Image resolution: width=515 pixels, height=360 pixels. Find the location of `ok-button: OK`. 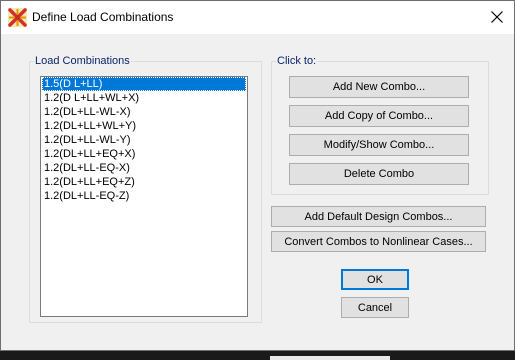

ok-button: OK is located at coordinates (375, 279).